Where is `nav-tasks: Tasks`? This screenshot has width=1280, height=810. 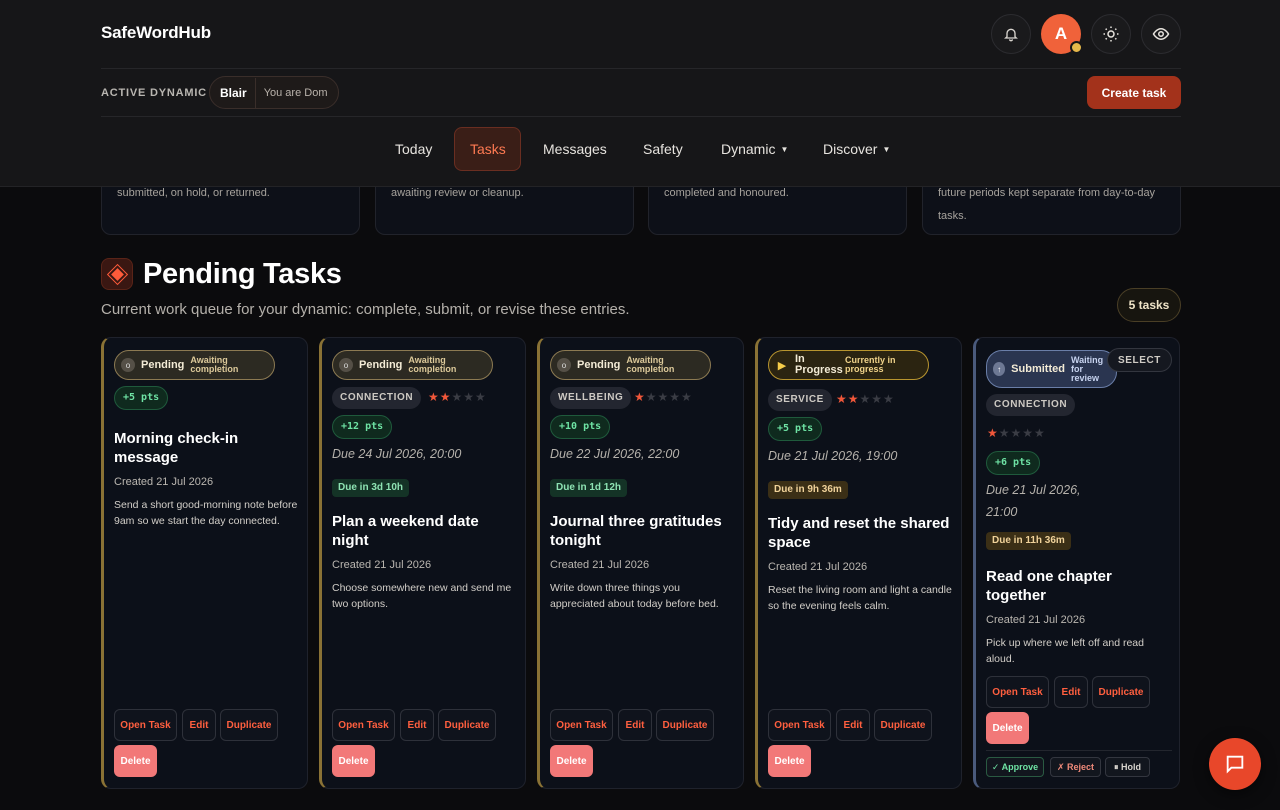
nav-tasks: Tasks is located at coordinates (487, 149).